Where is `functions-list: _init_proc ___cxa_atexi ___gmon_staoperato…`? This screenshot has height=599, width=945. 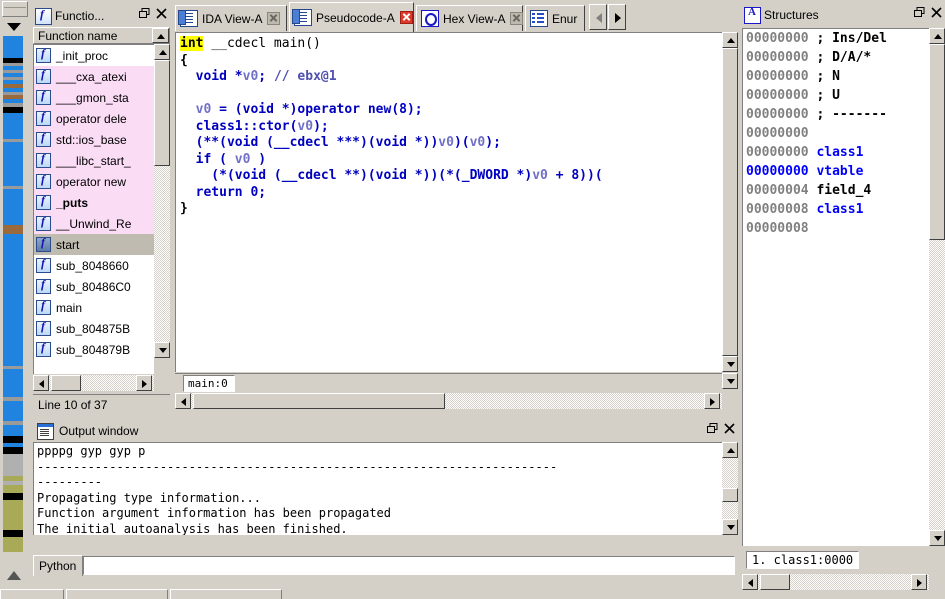
functions-list: _init_proc ___cxa_atexi ___gmon_staoperato… is located at coordinates (93, 209).